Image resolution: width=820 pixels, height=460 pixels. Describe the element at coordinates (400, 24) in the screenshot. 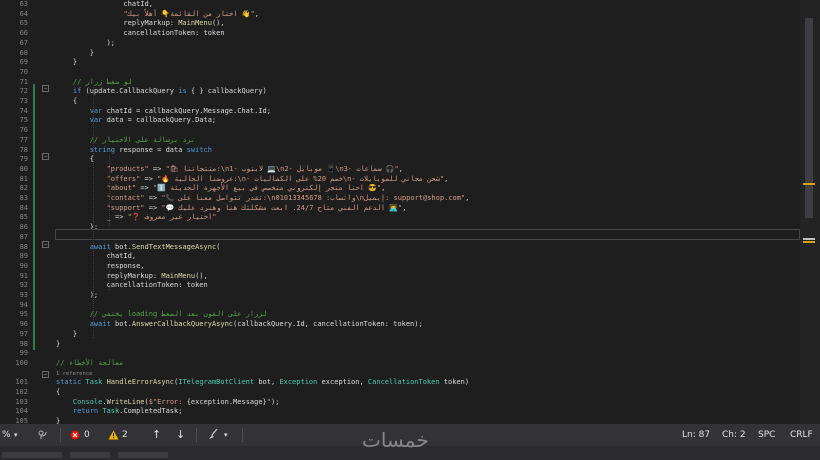

I see `code-line: 65 replyMarkup: MainMenu(),` at that location.